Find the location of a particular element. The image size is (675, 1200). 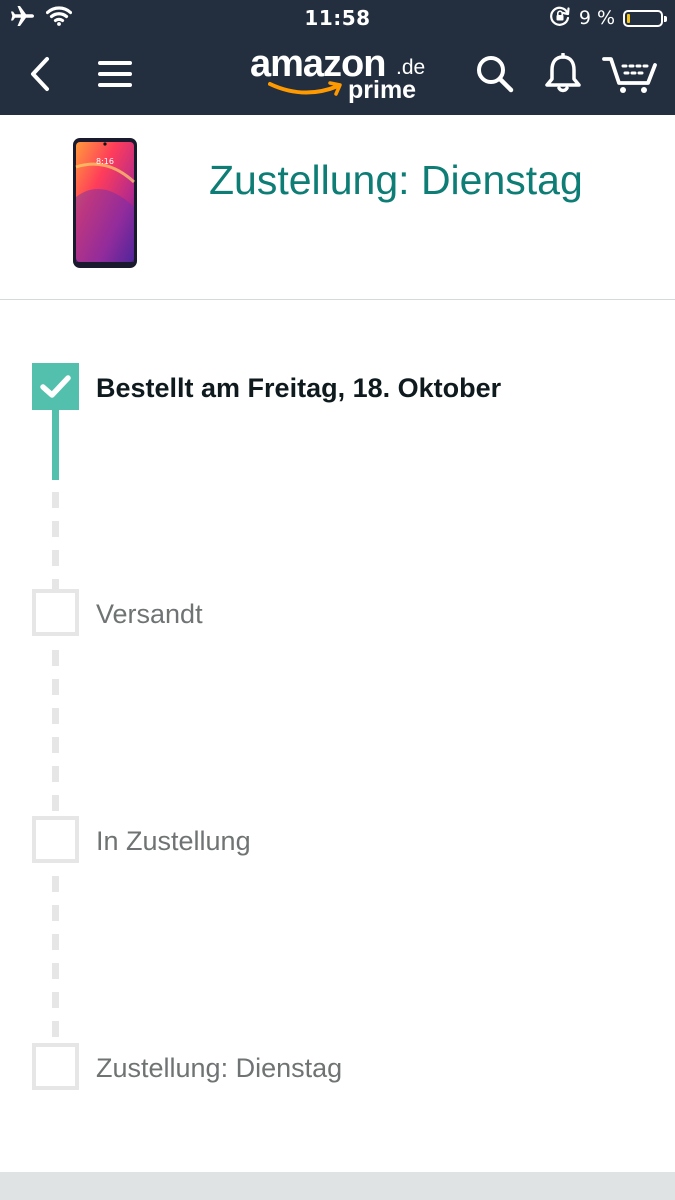

step-label-shipped: Versandt is located at coordinates (149, 614).